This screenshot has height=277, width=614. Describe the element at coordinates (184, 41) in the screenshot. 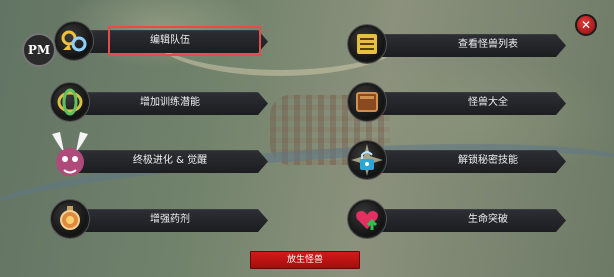

I see `selection-highlight` at that location.